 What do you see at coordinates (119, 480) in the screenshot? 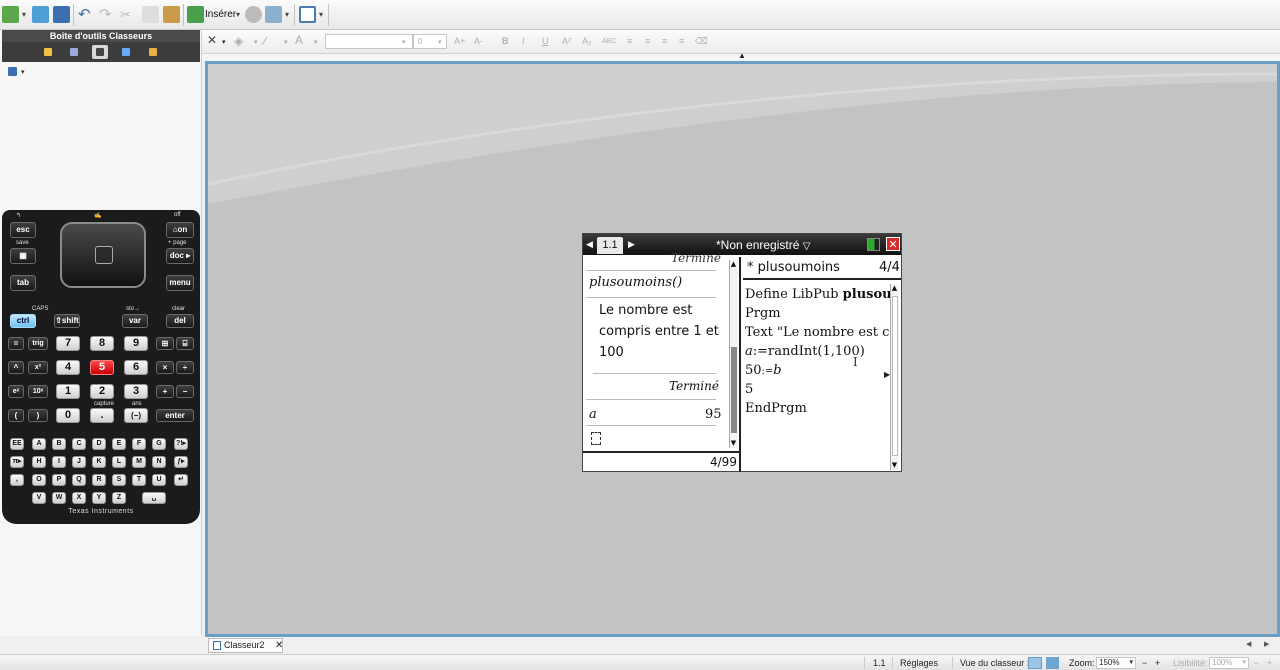
I see `alpha-key: S` at bounding box center [119, 480].